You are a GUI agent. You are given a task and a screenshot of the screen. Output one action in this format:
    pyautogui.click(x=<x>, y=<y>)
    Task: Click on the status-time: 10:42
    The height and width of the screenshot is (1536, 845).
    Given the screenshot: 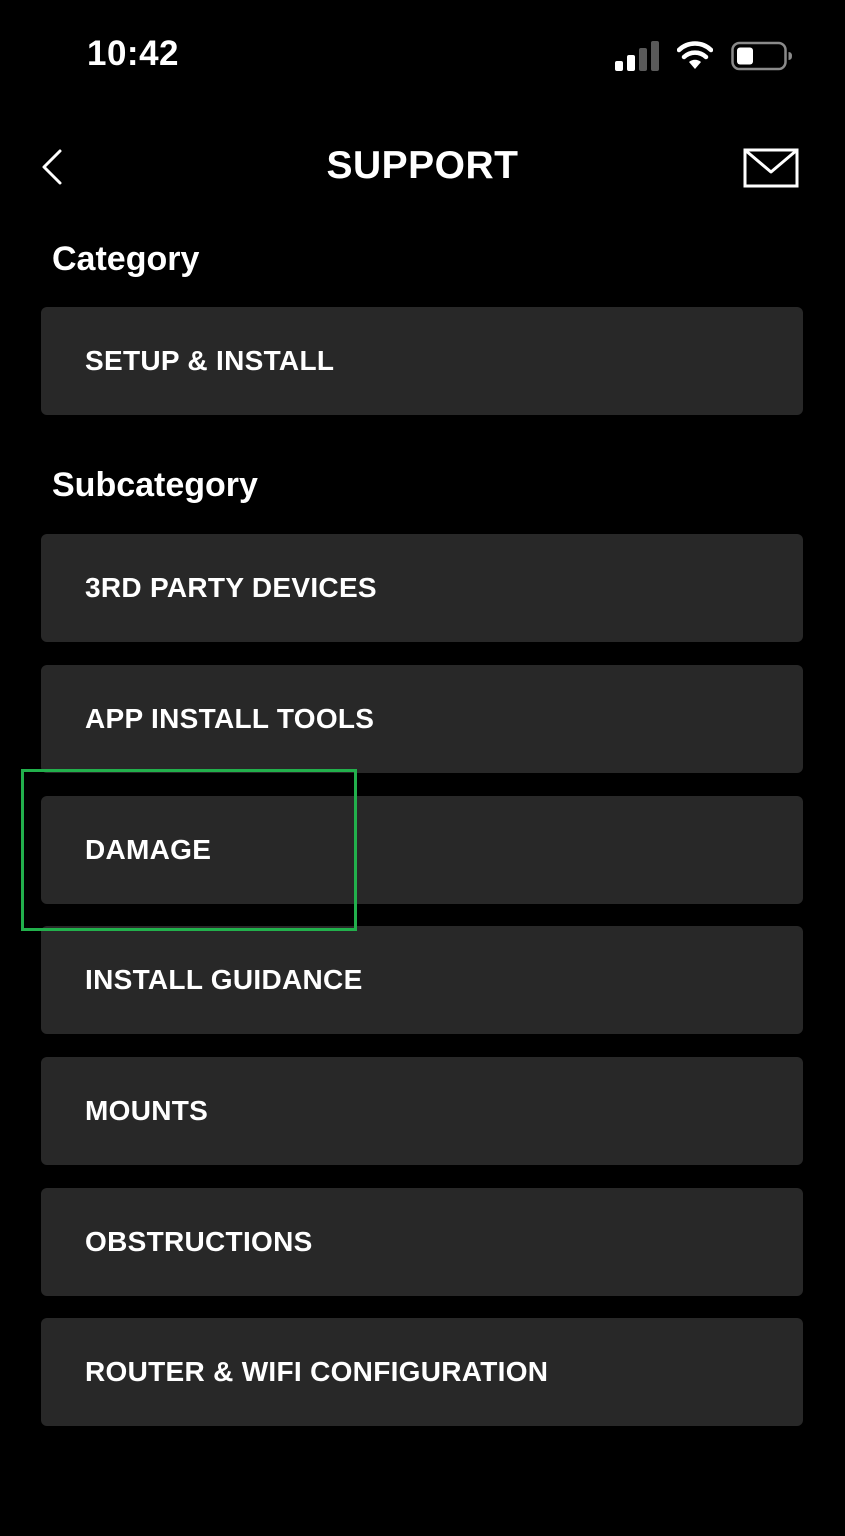 What is the action you would take?
    pyautogui.click(x=133, y=53)
    